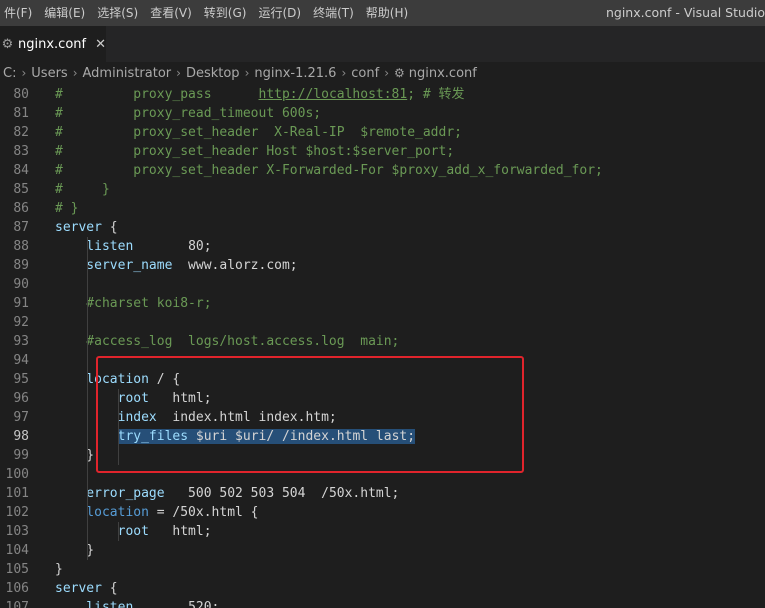 The height and width of the screenshot is (608, 765). I want to click on code-token: 520;, so click(176, 604).